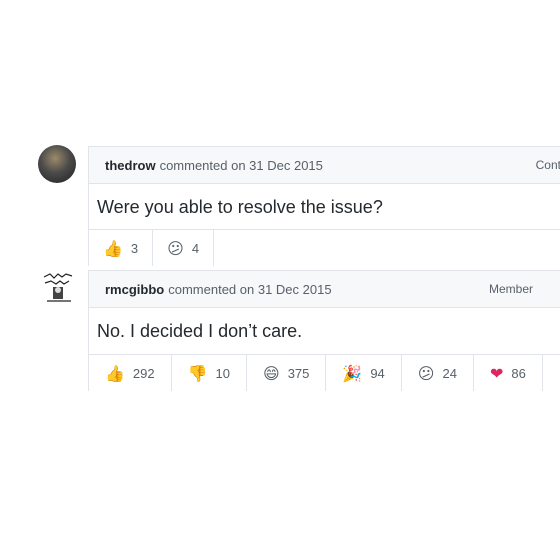 This screenshot has width=560, height=560. I want to click on heart-icon: ❤, so click(496, 373).